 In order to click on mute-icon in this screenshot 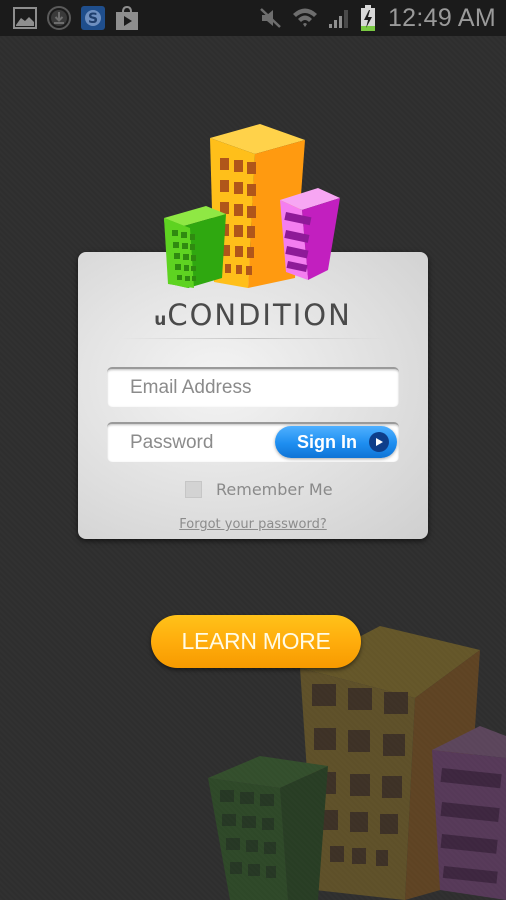, I will do `click(271, 18)`.